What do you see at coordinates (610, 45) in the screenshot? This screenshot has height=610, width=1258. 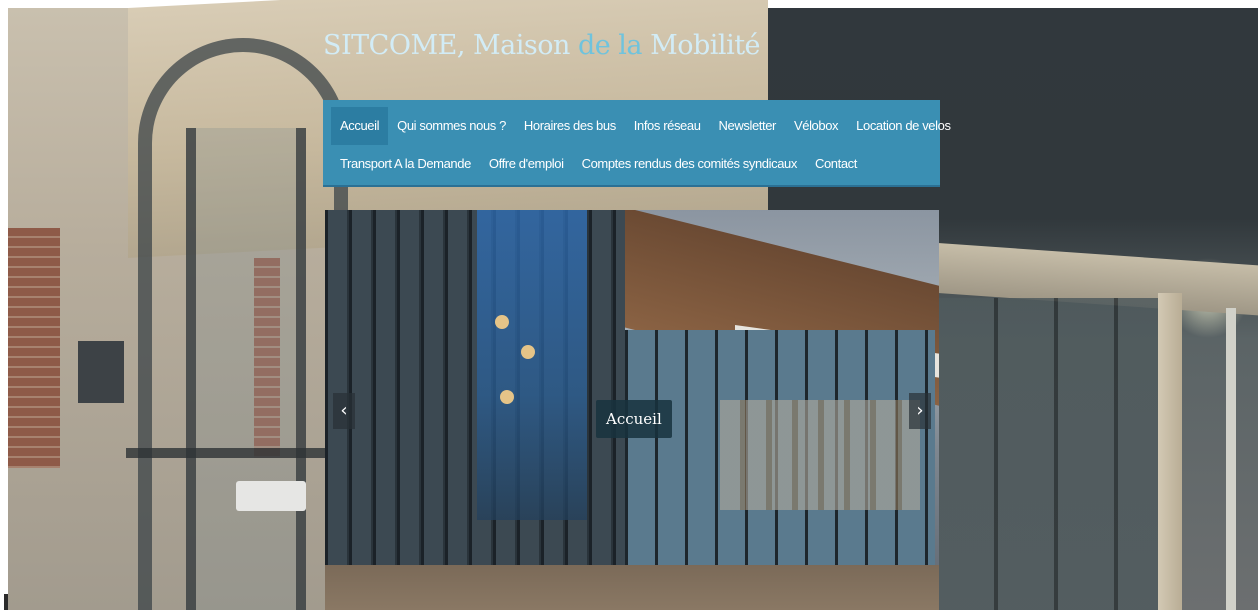 I see `site-title-part2: de la` at bounding box center [610, 45].